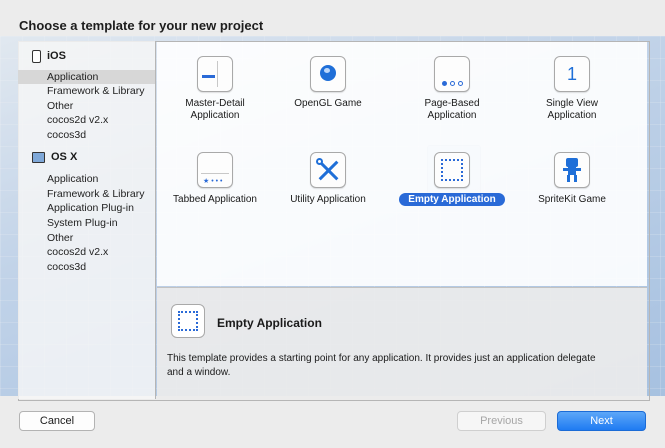 The height and width of the screenshot is (448, 665). I want to click on template-spritekit-label: SpriteKit Game, so click(572, 199).